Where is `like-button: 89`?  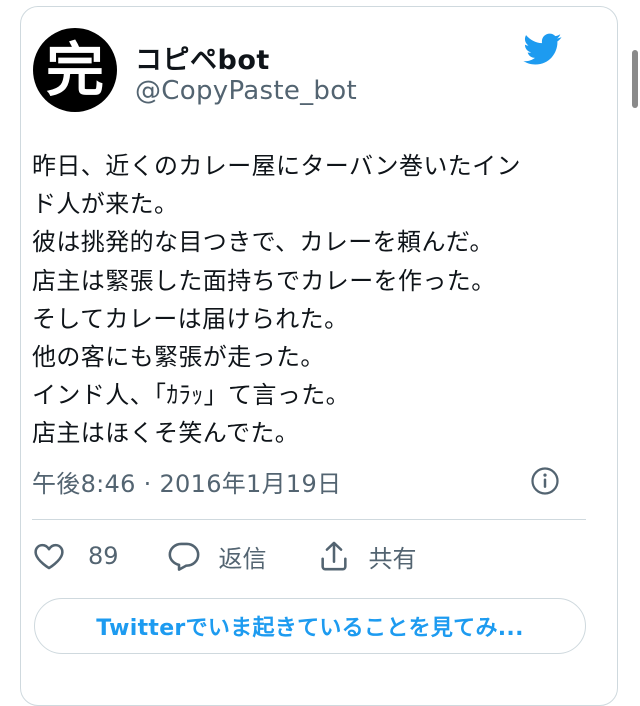 like-button: 89 is located at coordinates (75, 556).